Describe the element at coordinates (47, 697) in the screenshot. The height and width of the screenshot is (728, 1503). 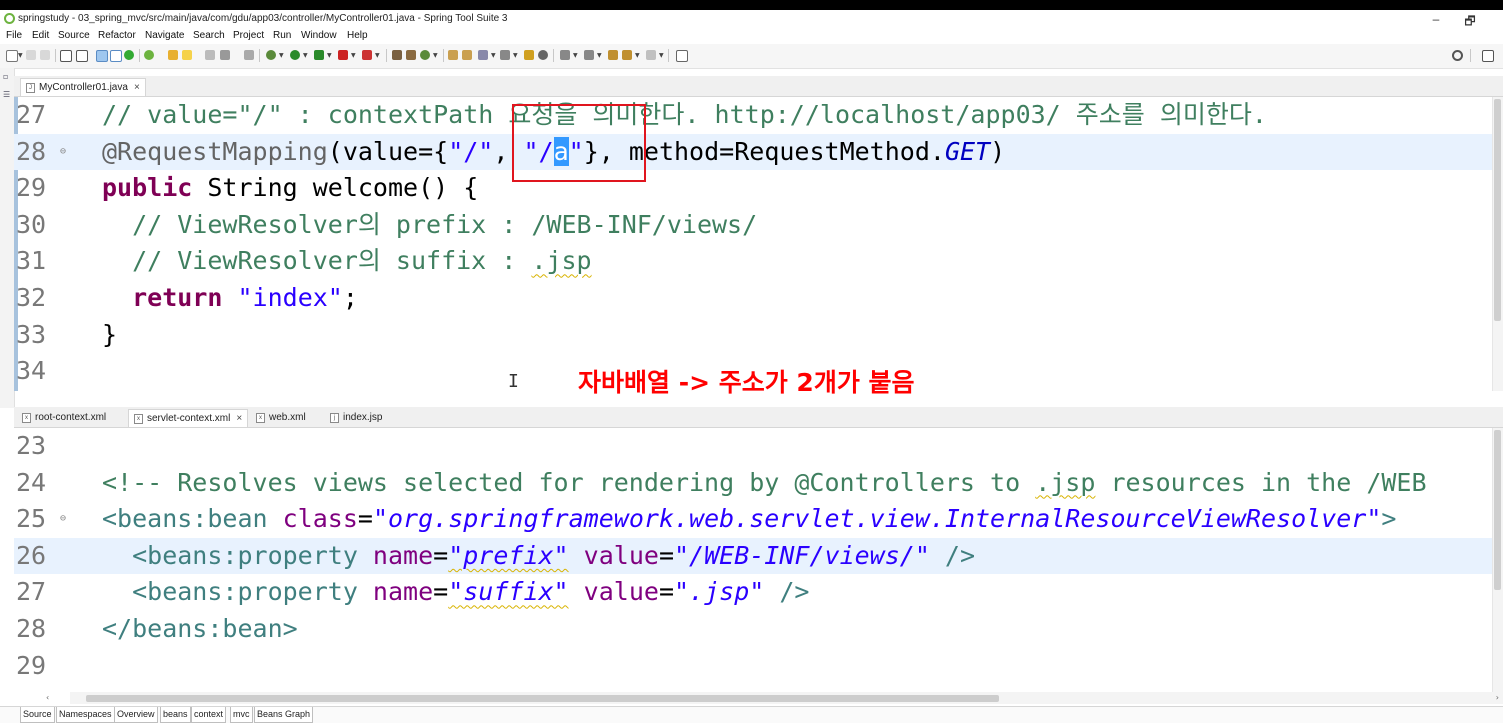
I see `scroll-left-icon: ‹` at that location.